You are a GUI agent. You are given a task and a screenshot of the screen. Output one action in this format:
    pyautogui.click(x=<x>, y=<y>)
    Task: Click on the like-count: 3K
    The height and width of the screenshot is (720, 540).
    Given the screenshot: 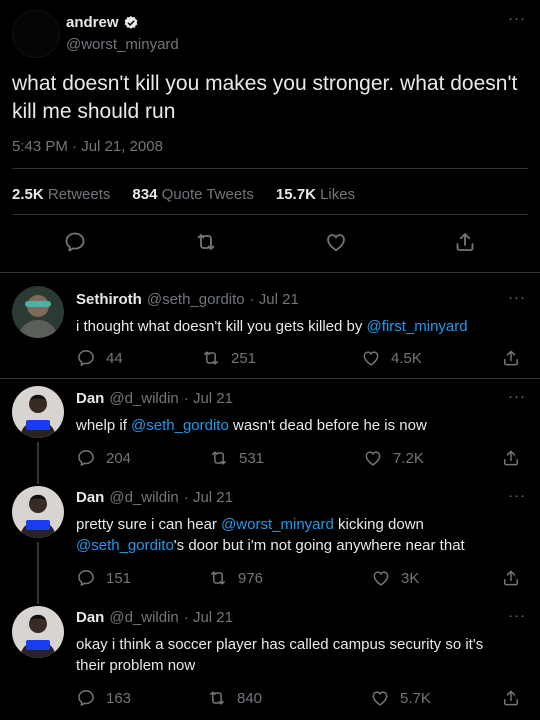 What is the action you would take?
    pyautogui.click(x=410, y=578)
    